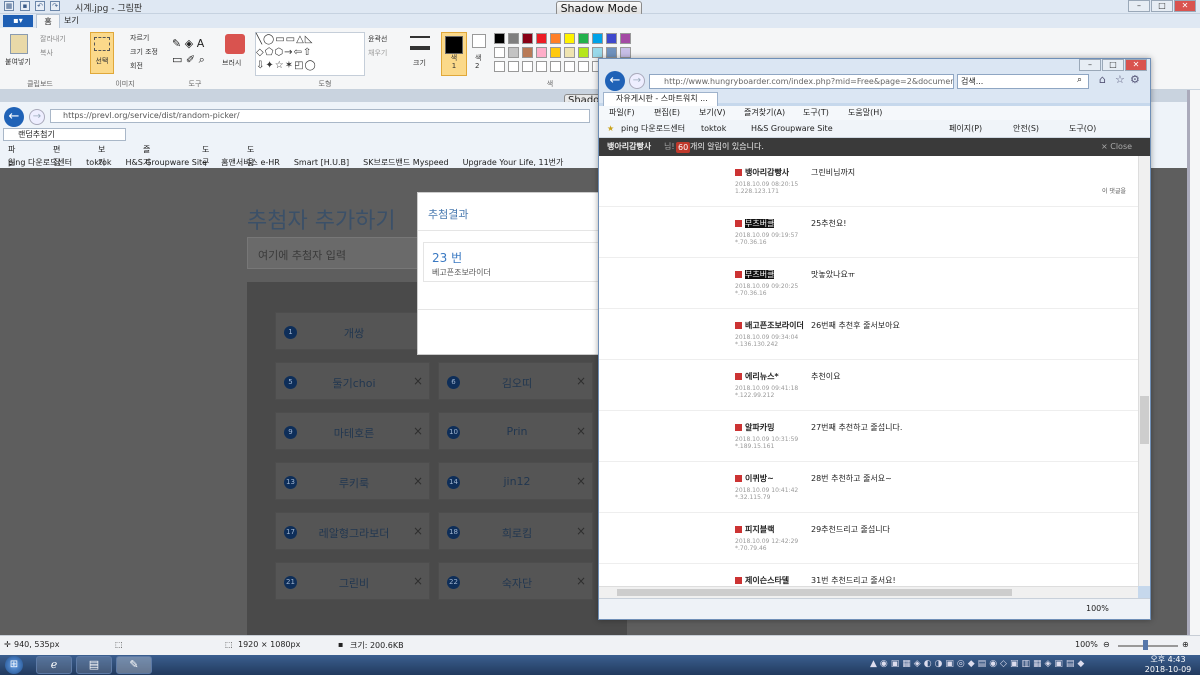  I want to click on zoom-in-button: ⊕, so click(1185, 644).